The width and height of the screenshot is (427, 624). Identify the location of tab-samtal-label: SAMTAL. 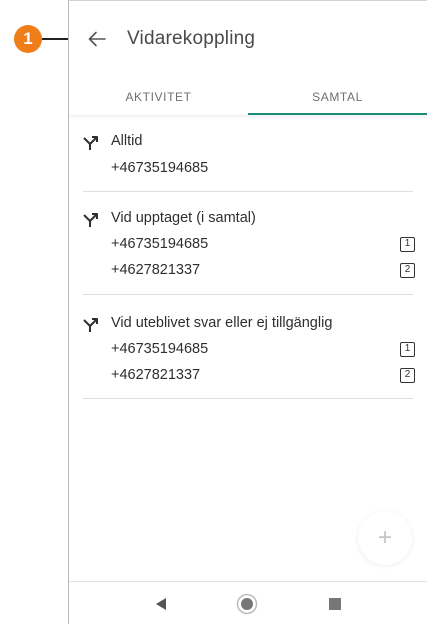
(337, 97).